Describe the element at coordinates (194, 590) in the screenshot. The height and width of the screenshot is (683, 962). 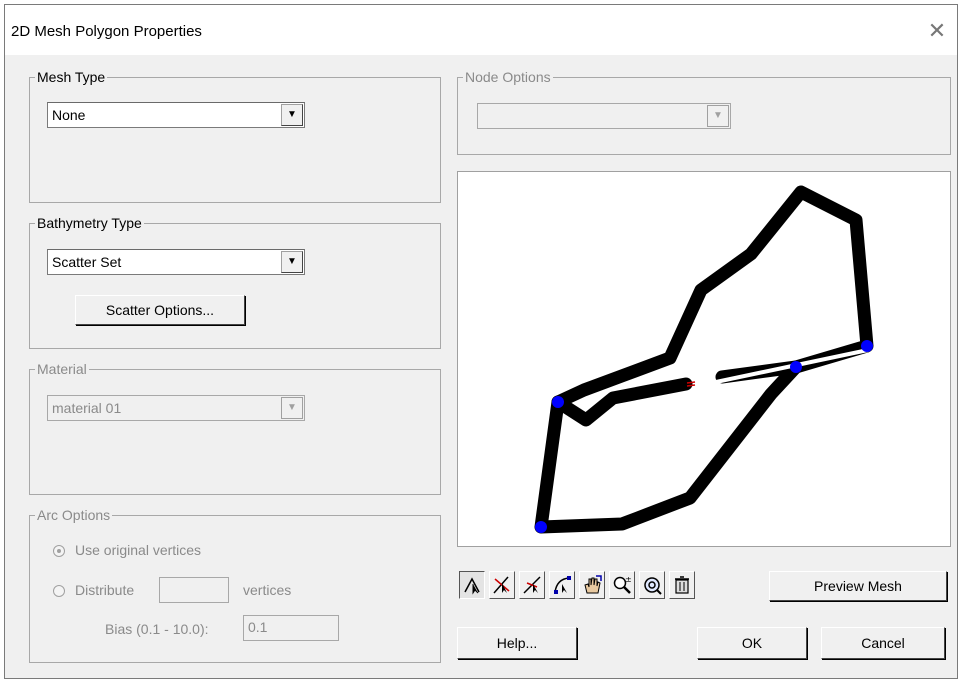
I see `distribute-vertices-input` at that location.